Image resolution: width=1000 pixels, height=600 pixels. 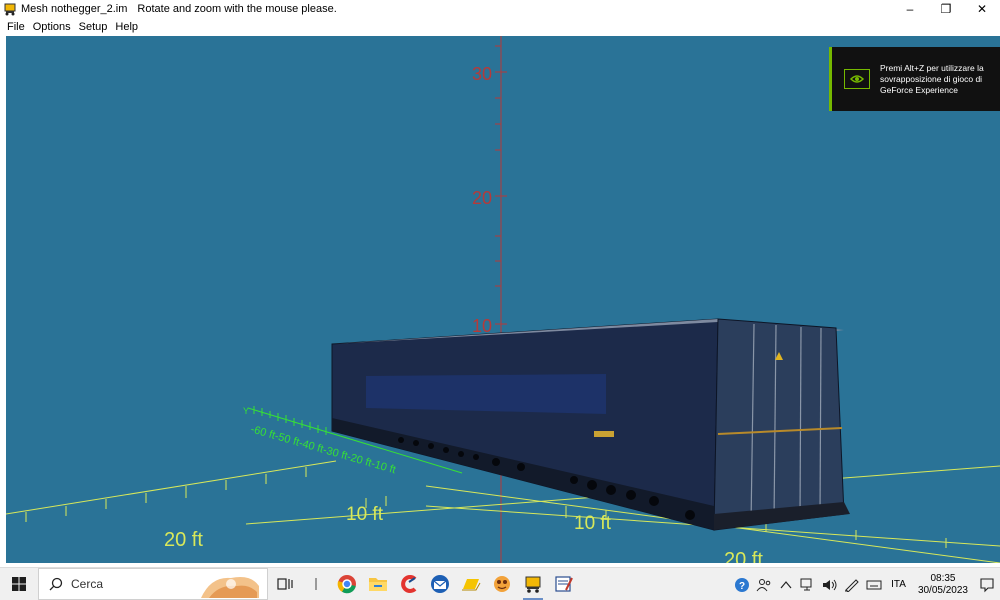 What do you see at coordinates (910, 9) in the screenshot?
I see `minimize-button: –` at bounding box center [910, 9].